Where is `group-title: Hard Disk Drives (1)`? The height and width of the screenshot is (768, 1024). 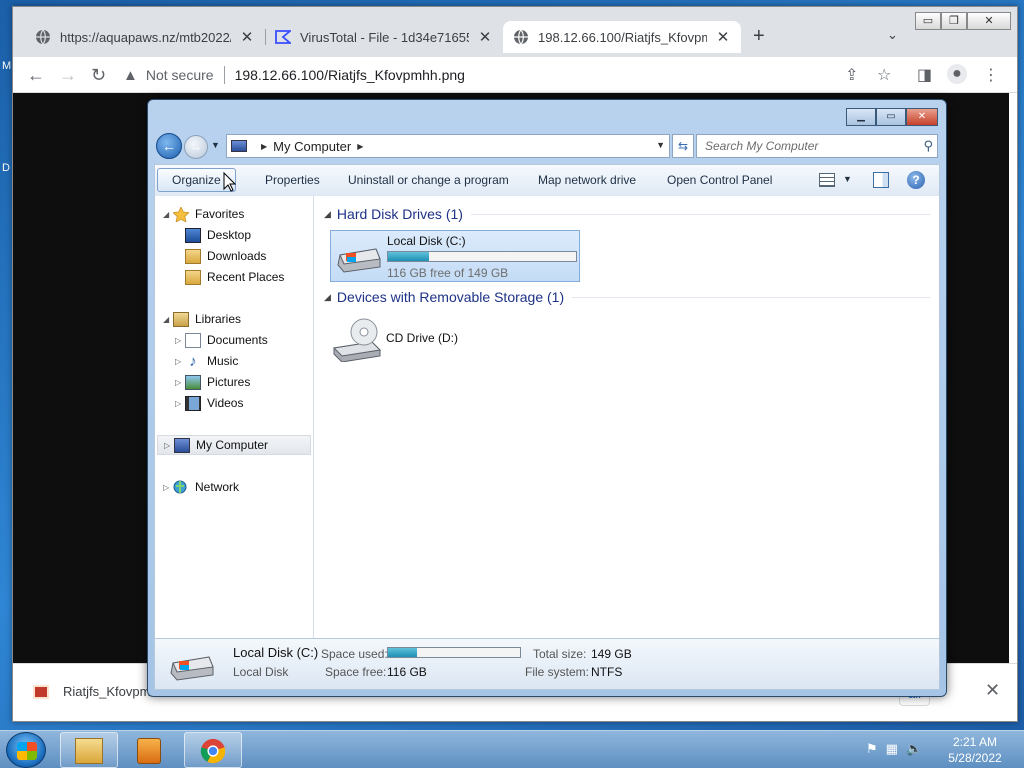
group-title: Hard Disk Drives (1) is located at coordinates (399, 214).